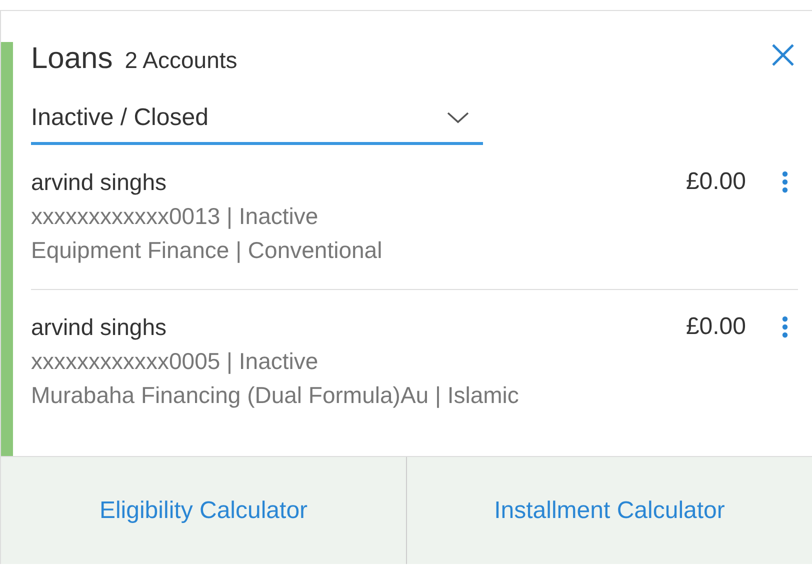  What do you see at coordinates (207, 250) in the screenshot?
I see `product-type: Equipment Finance | Conventional` at bounding box center [207, 250].